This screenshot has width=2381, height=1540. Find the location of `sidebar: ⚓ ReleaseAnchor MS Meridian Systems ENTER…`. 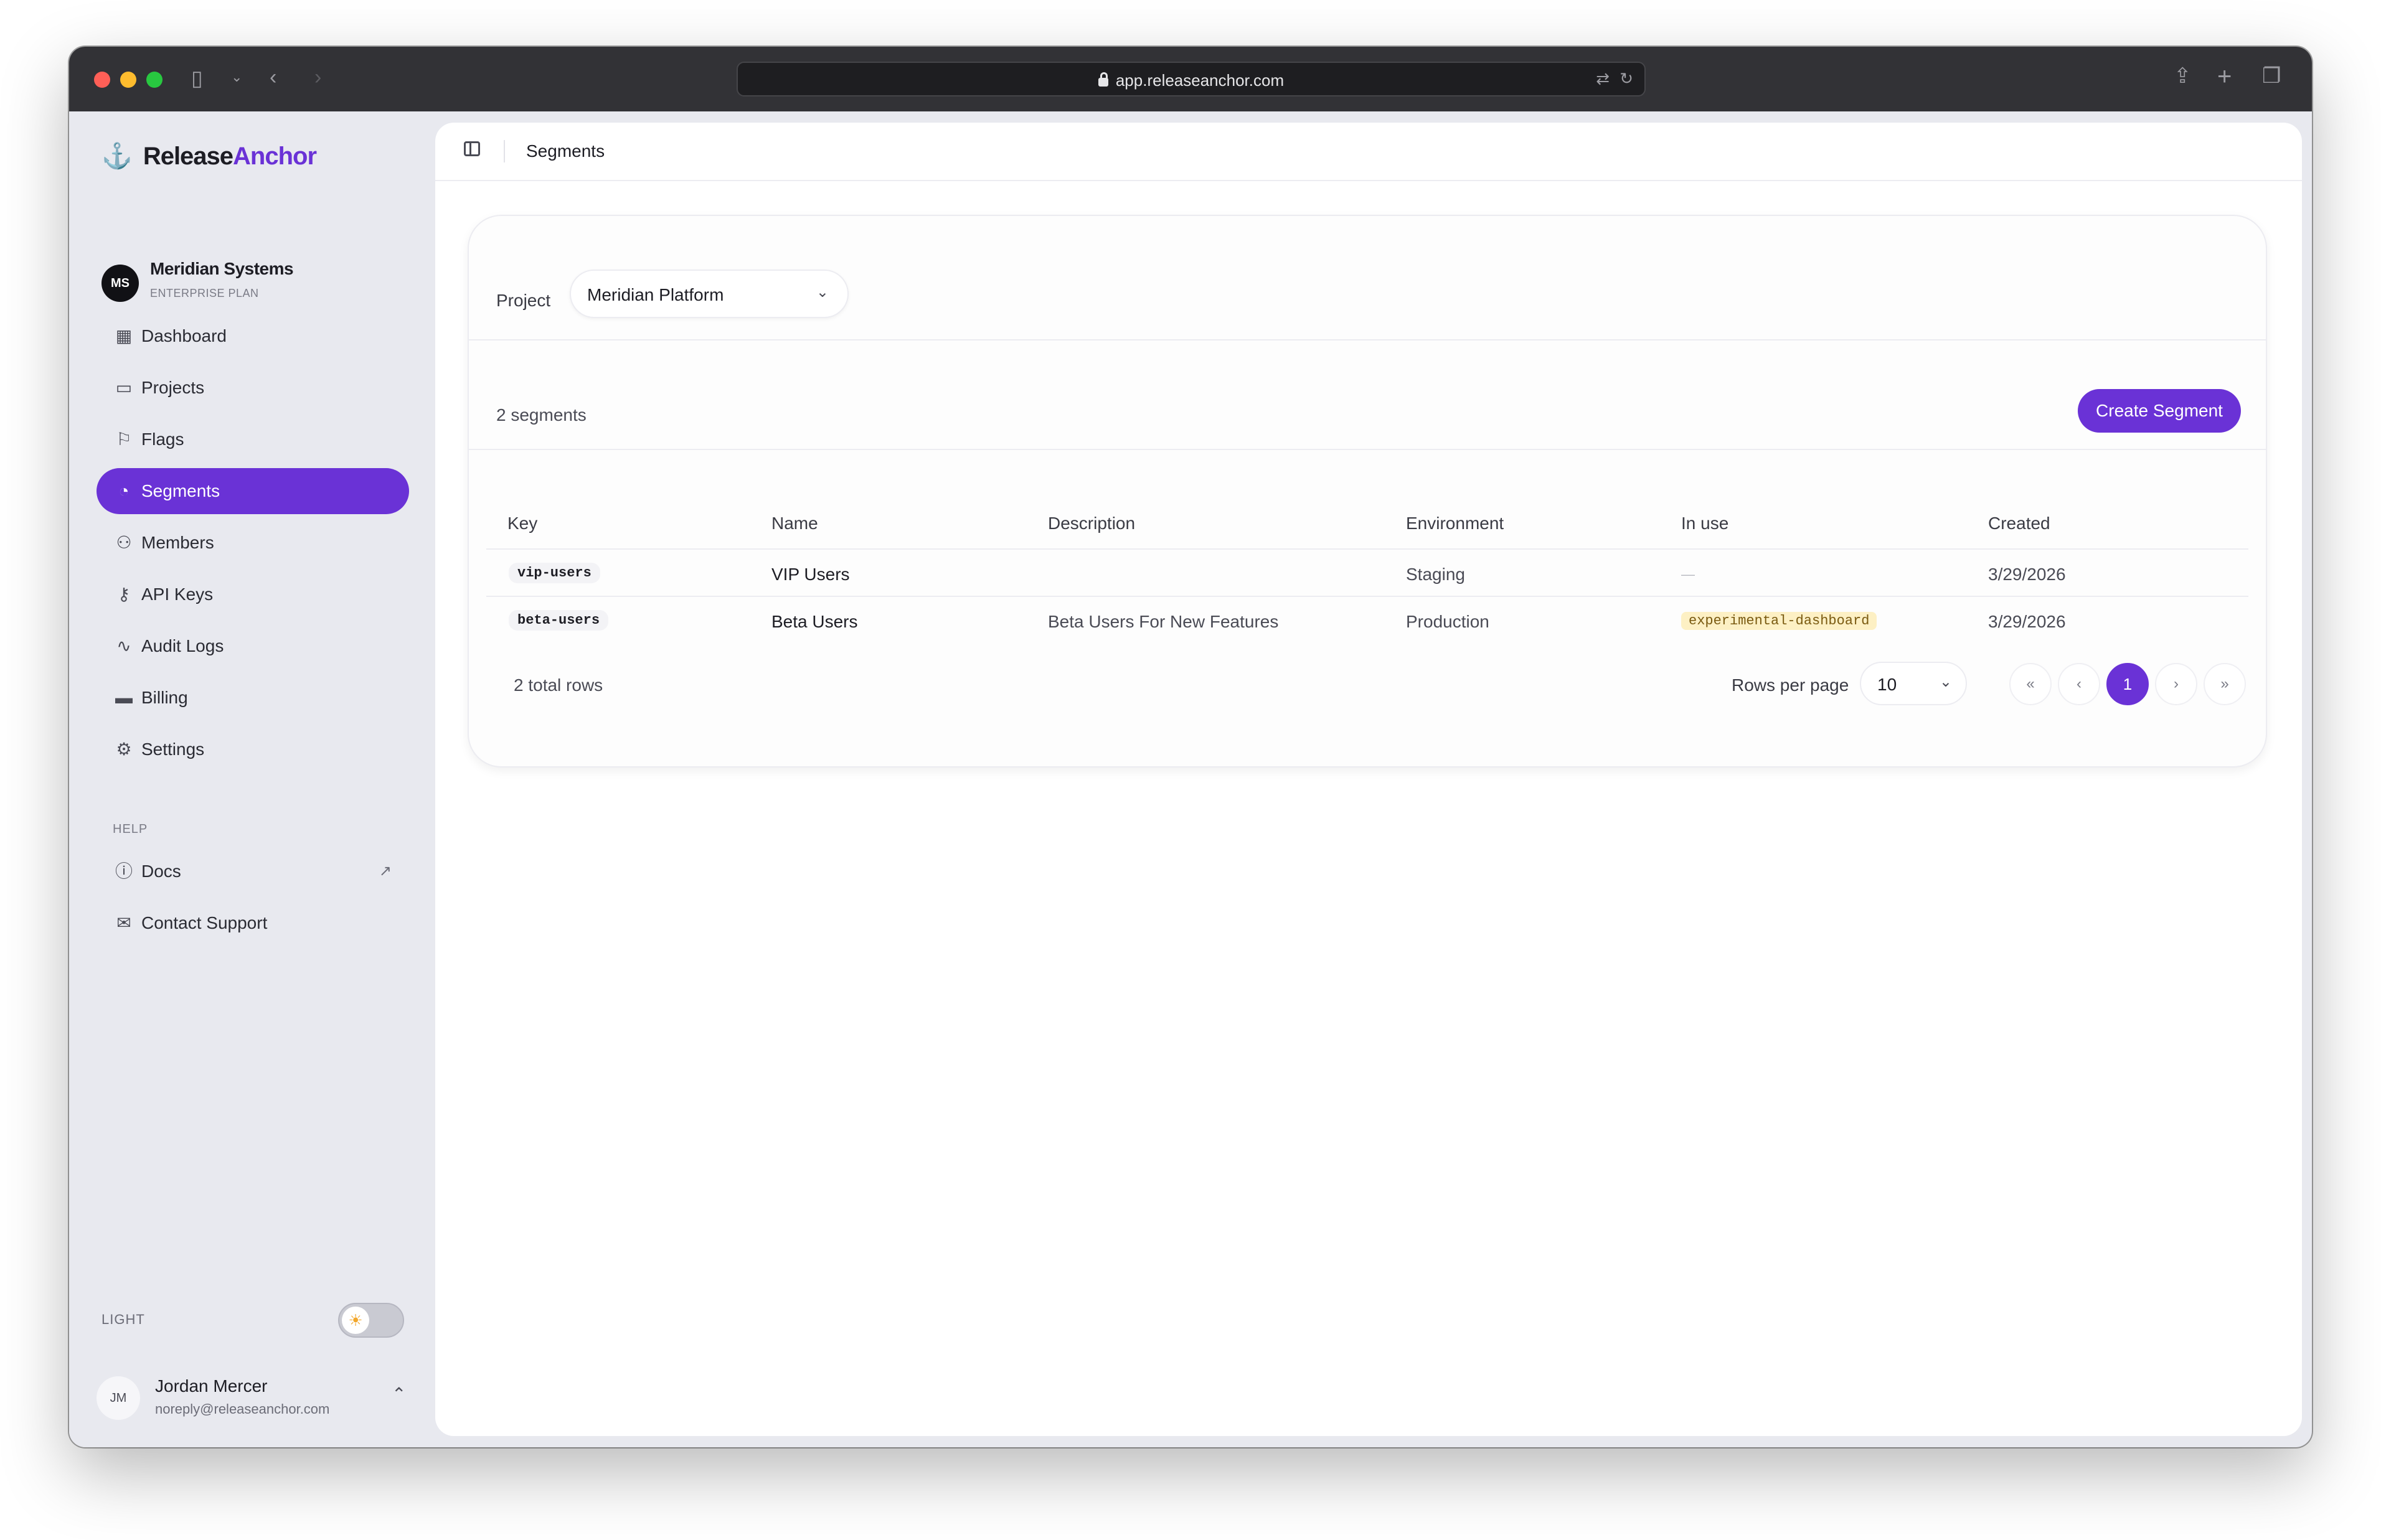

sidebar: ⚓ ReleaseAnchor MS Meridian Systems ENTER… is located at coordinates (252, 779).